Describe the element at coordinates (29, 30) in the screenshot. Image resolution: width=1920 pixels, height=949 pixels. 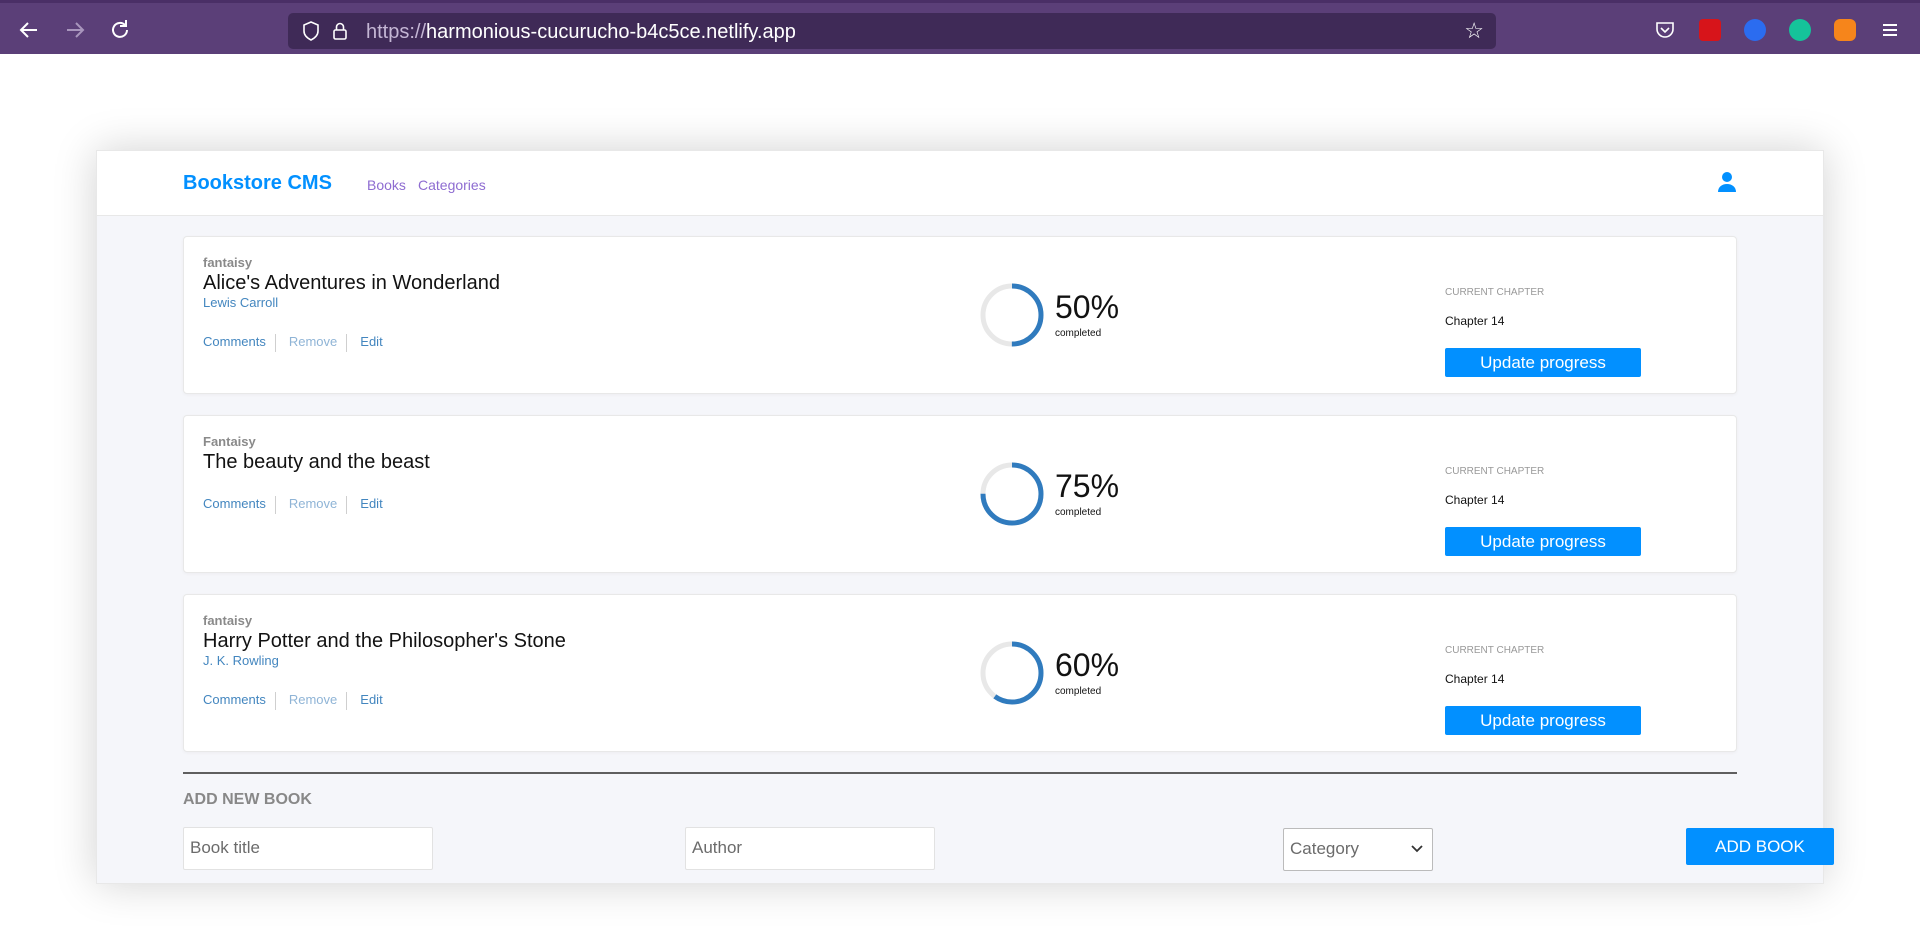
I see `back-icon` at that location.